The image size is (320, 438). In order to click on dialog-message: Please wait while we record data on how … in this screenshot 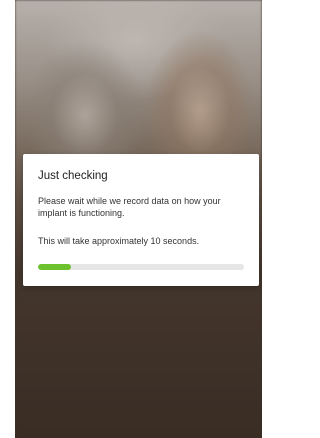, I will do `click(129, 207)`.